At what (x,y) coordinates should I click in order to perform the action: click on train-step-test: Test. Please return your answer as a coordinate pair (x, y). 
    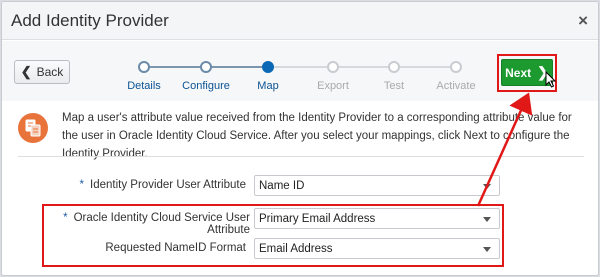
    Looking at the image, I should click on (394, 86).